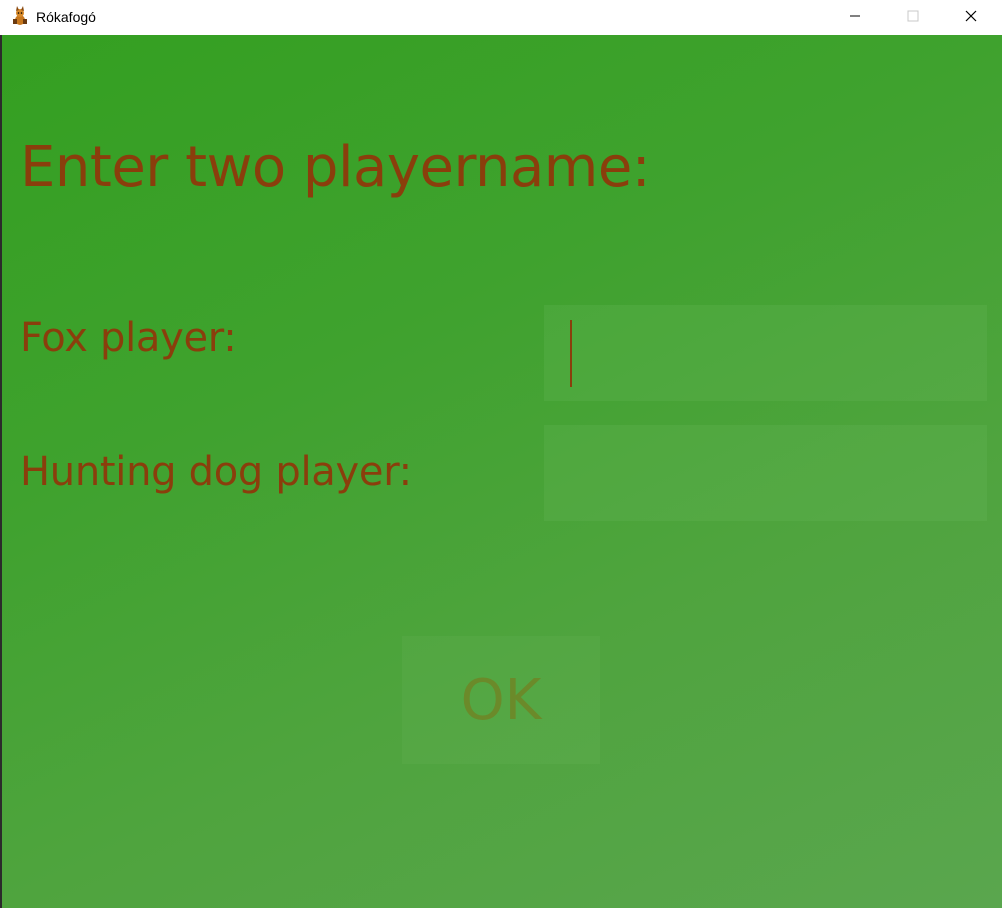 Image resolution: width=1002 pixels, height=908 pixels. I want to click on maximize-button, so click(913, 16).